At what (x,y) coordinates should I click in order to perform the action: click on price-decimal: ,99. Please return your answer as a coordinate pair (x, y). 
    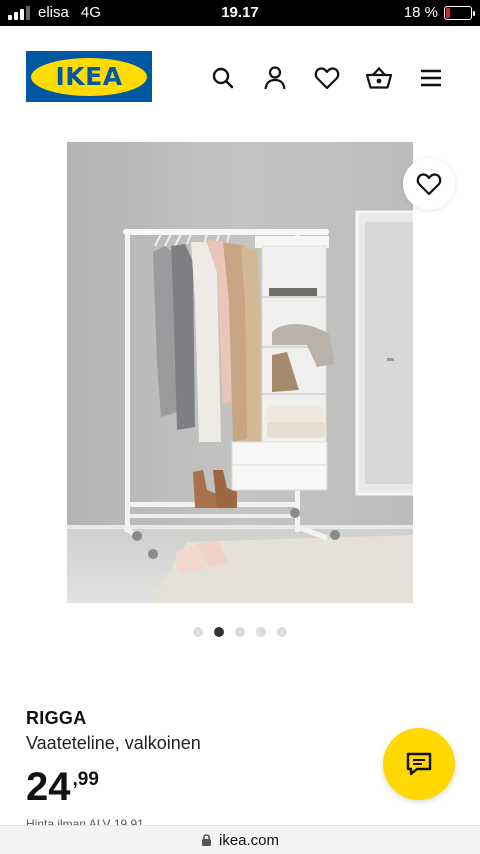
    Looking at the image, I should click on (85, 779).